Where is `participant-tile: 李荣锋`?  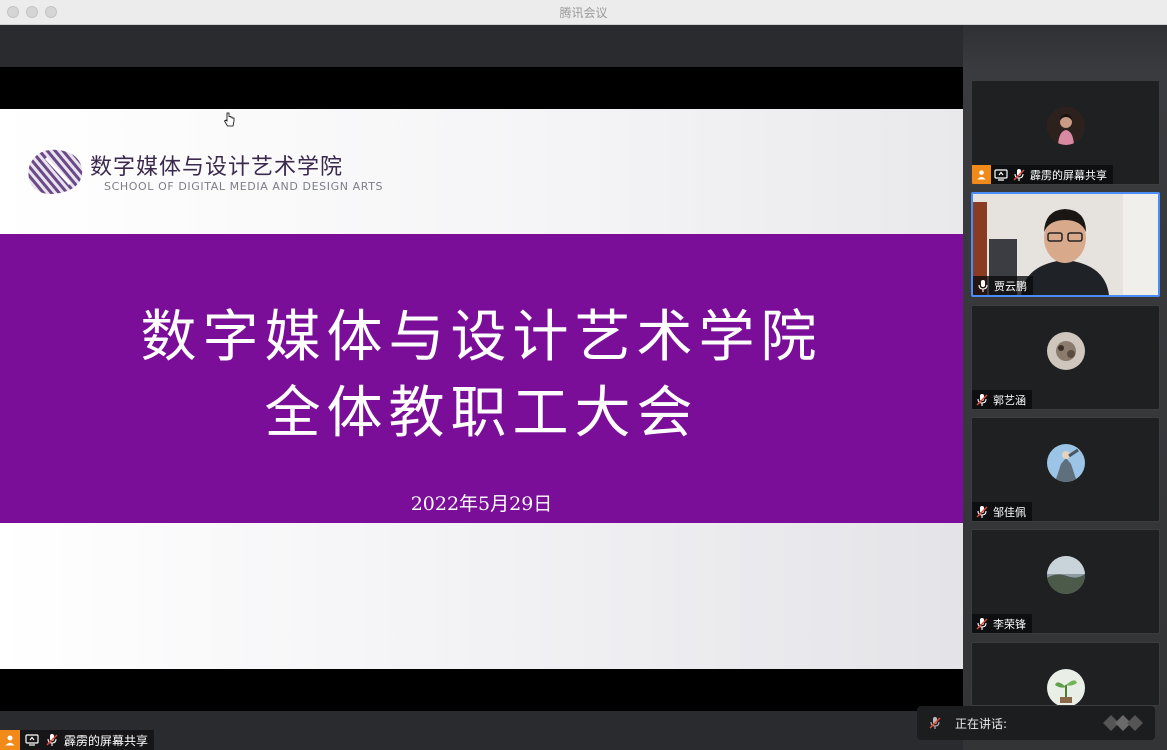
participant-tile: 李荣锋 is located at coordinates (1065, 581).